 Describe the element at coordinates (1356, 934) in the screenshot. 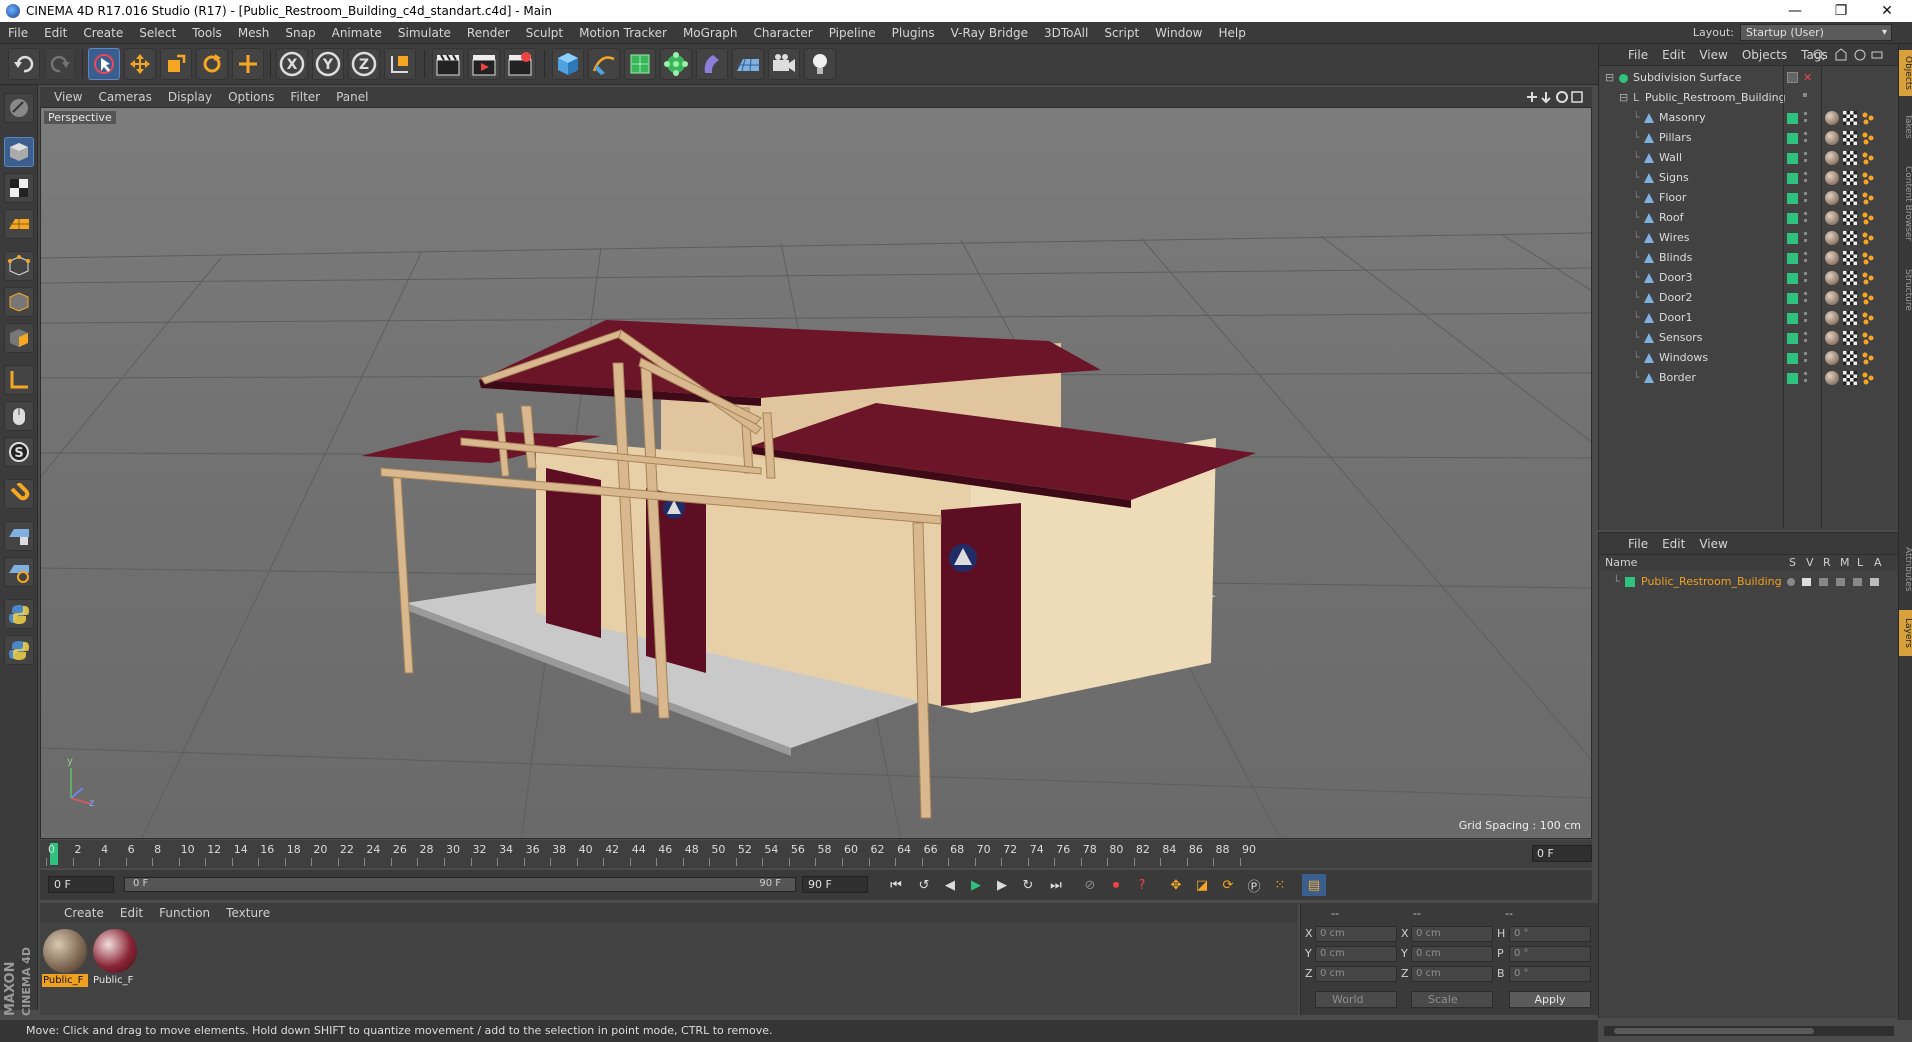

I see `pos-x-field: 0 cm` at that location.